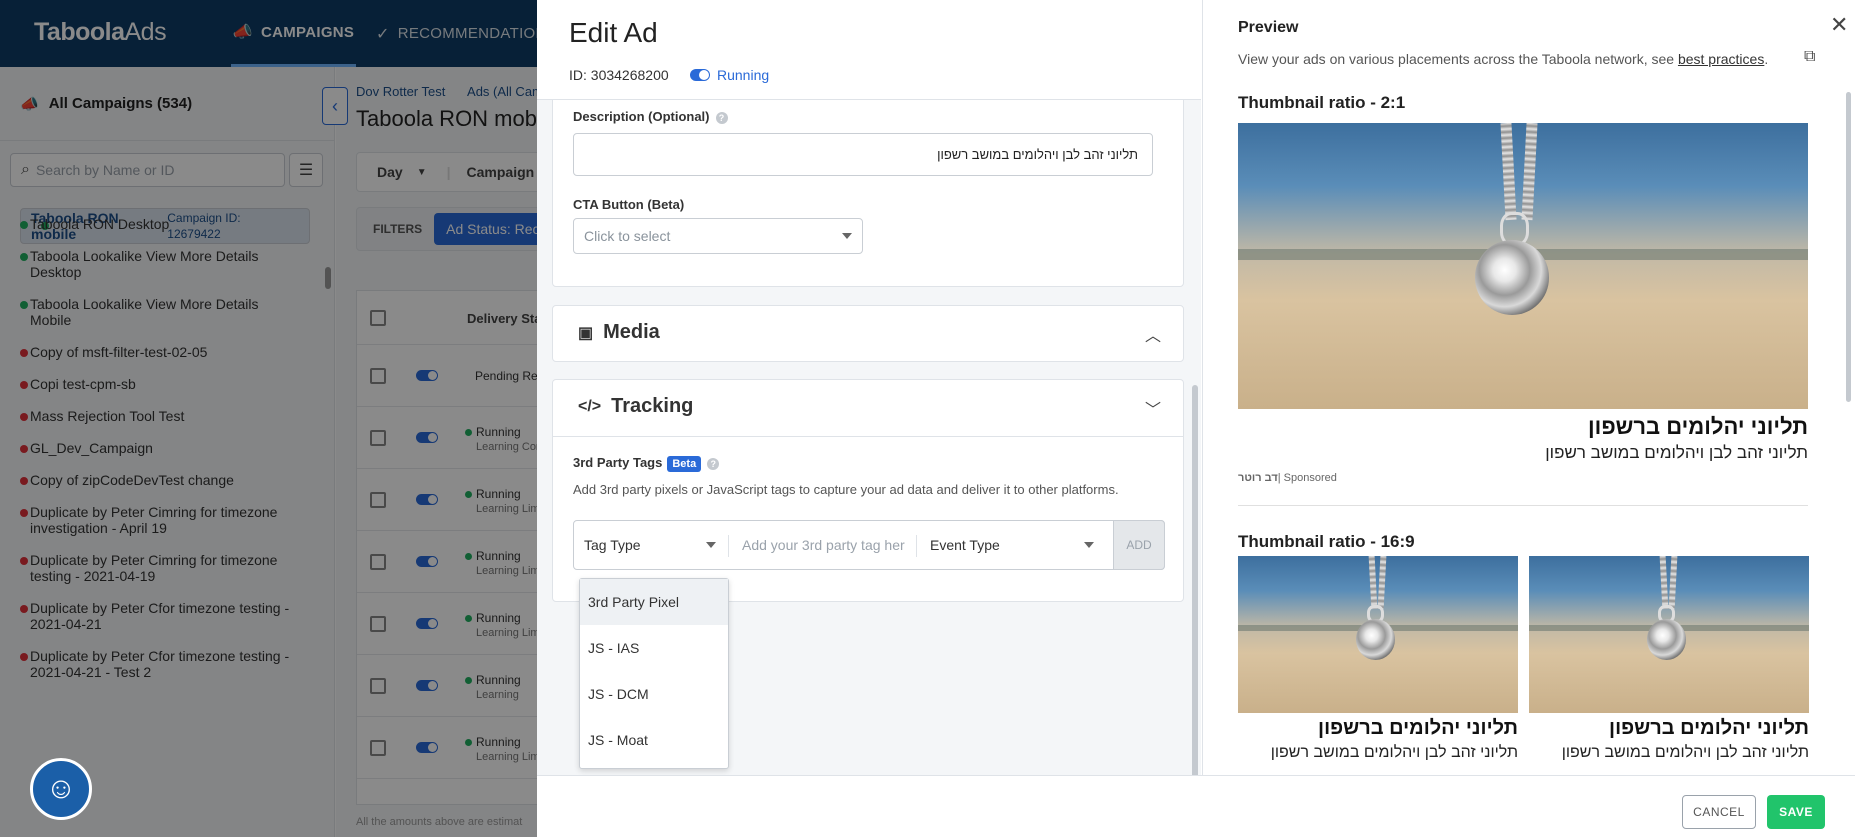 This screenshot has width=1855, height=837. What do you see at coordinates (700, 75) in the screenshot?
I see `toggle-switch-icon` at bounding box center [700, 75].